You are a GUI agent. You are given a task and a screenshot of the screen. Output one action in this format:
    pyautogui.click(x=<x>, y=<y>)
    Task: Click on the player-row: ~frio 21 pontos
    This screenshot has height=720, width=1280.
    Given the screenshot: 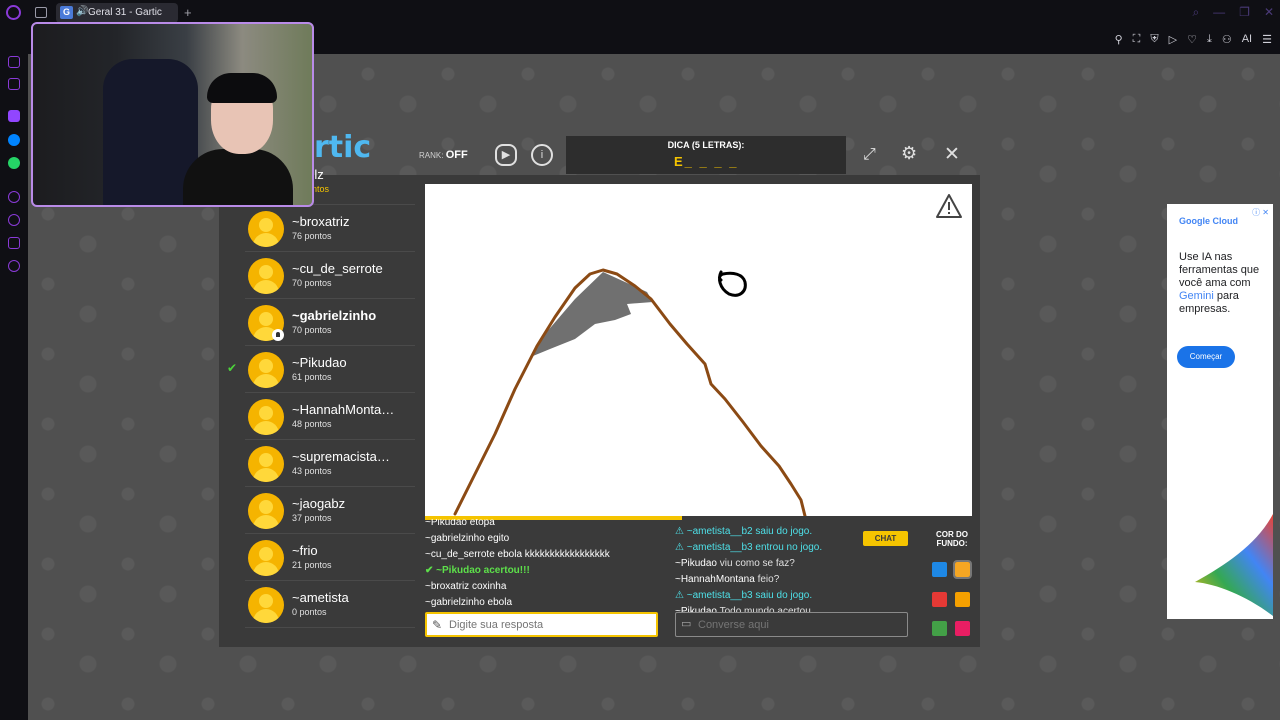 What is the action you would take?
    pyautogui.click(x=317, y=557)
    